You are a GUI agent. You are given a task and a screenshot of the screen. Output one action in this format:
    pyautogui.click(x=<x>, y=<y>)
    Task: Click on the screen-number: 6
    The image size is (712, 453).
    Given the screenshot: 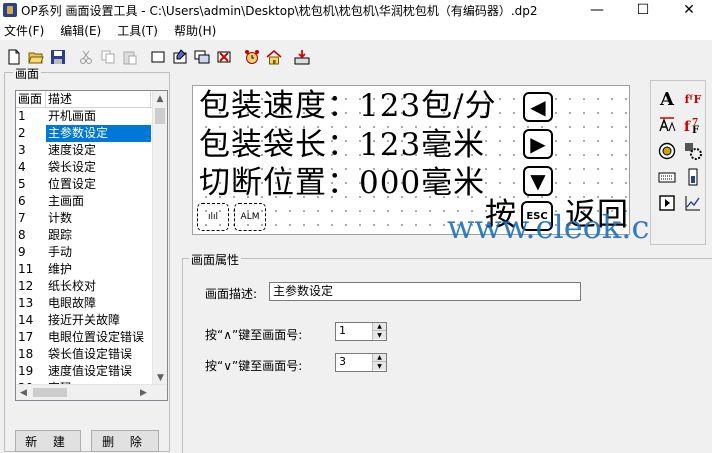 What is the action you would take?
    pyautogui.click(x=22, y=201)
    